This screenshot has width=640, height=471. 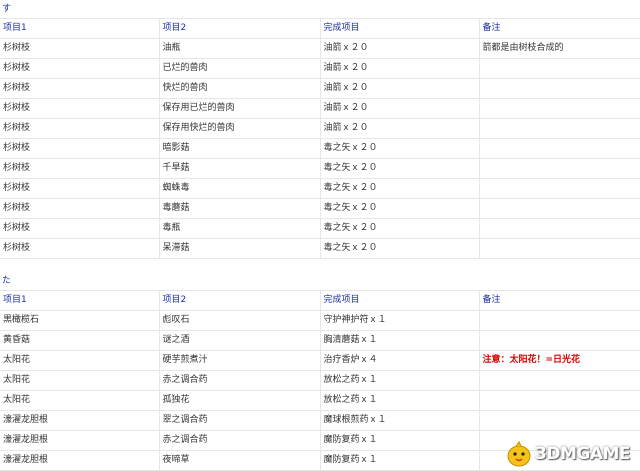 What do you see at coordinates (400, 420) in the screenshot?
I see `result-cell: 魔球根煎药ｘ１` at bounding box center [400, 420].